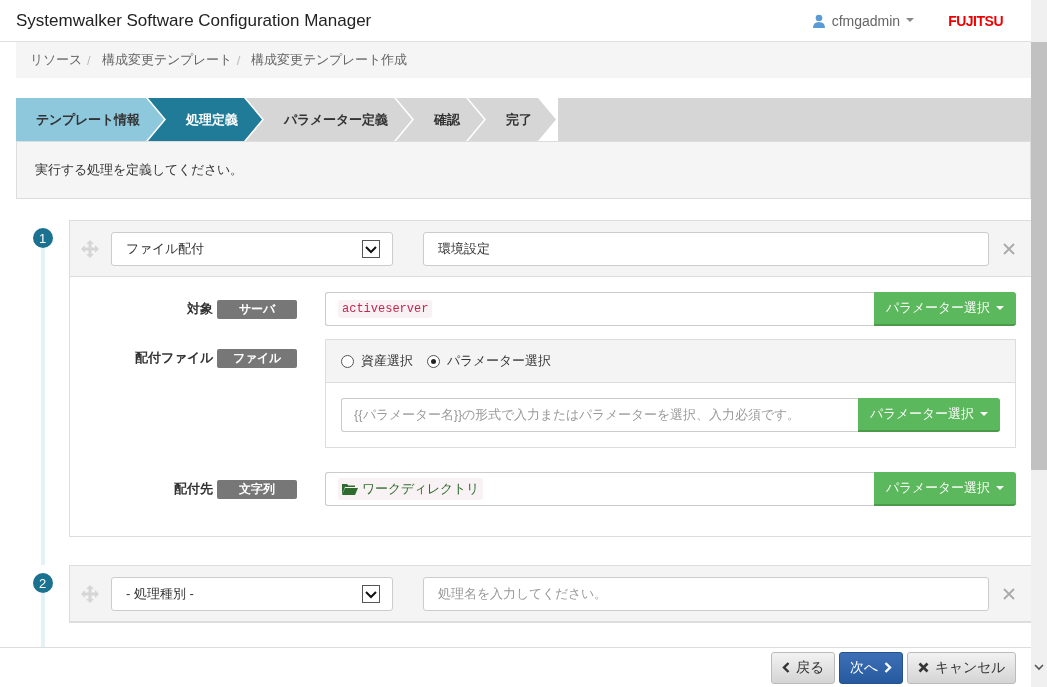 The width and height of the screenshot is (1047, 687). I want to click on value-field: activeserver, so click(599, 309).